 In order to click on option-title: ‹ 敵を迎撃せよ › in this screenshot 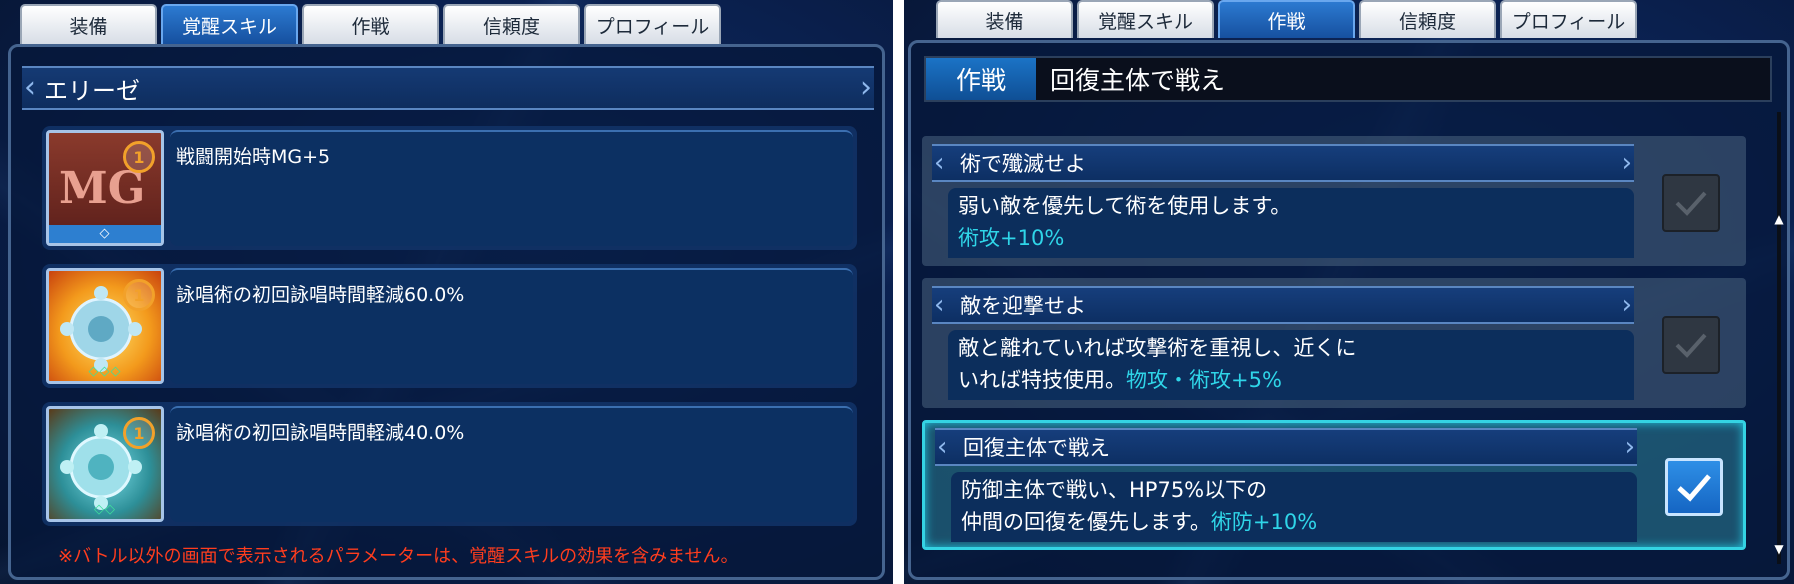, I will do `click(1283, 305)`.